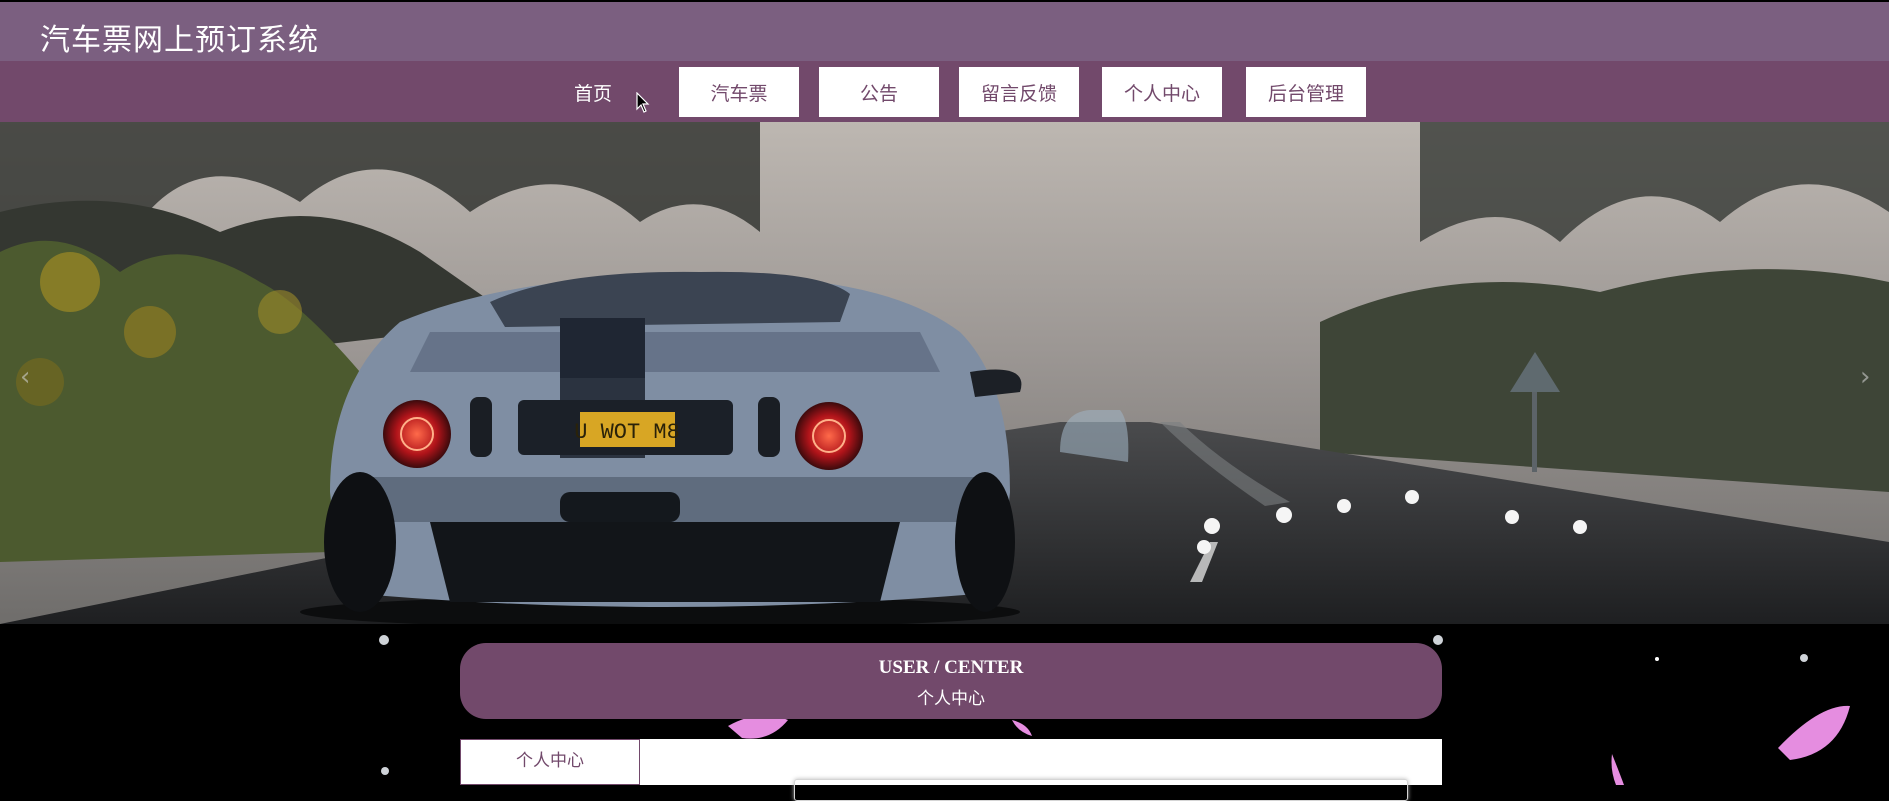 This screenshot has width=1889, height=801. What do you see at coordinates (944, 91) in the screenshot?
I see `main-nav: 首页` at bounding box center [944, 91].